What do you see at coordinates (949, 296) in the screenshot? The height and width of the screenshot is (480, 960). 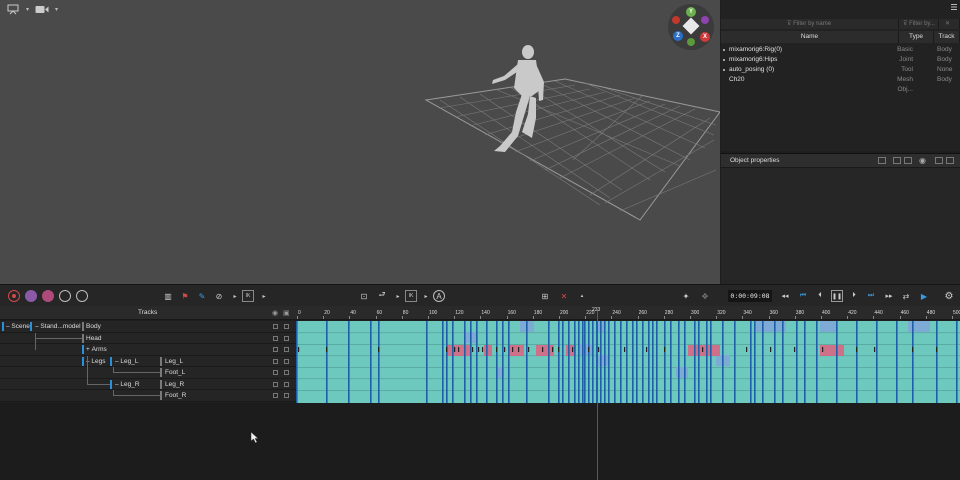 I see `settings-gear-icon: ⚙` at bounding box center [949, 296].